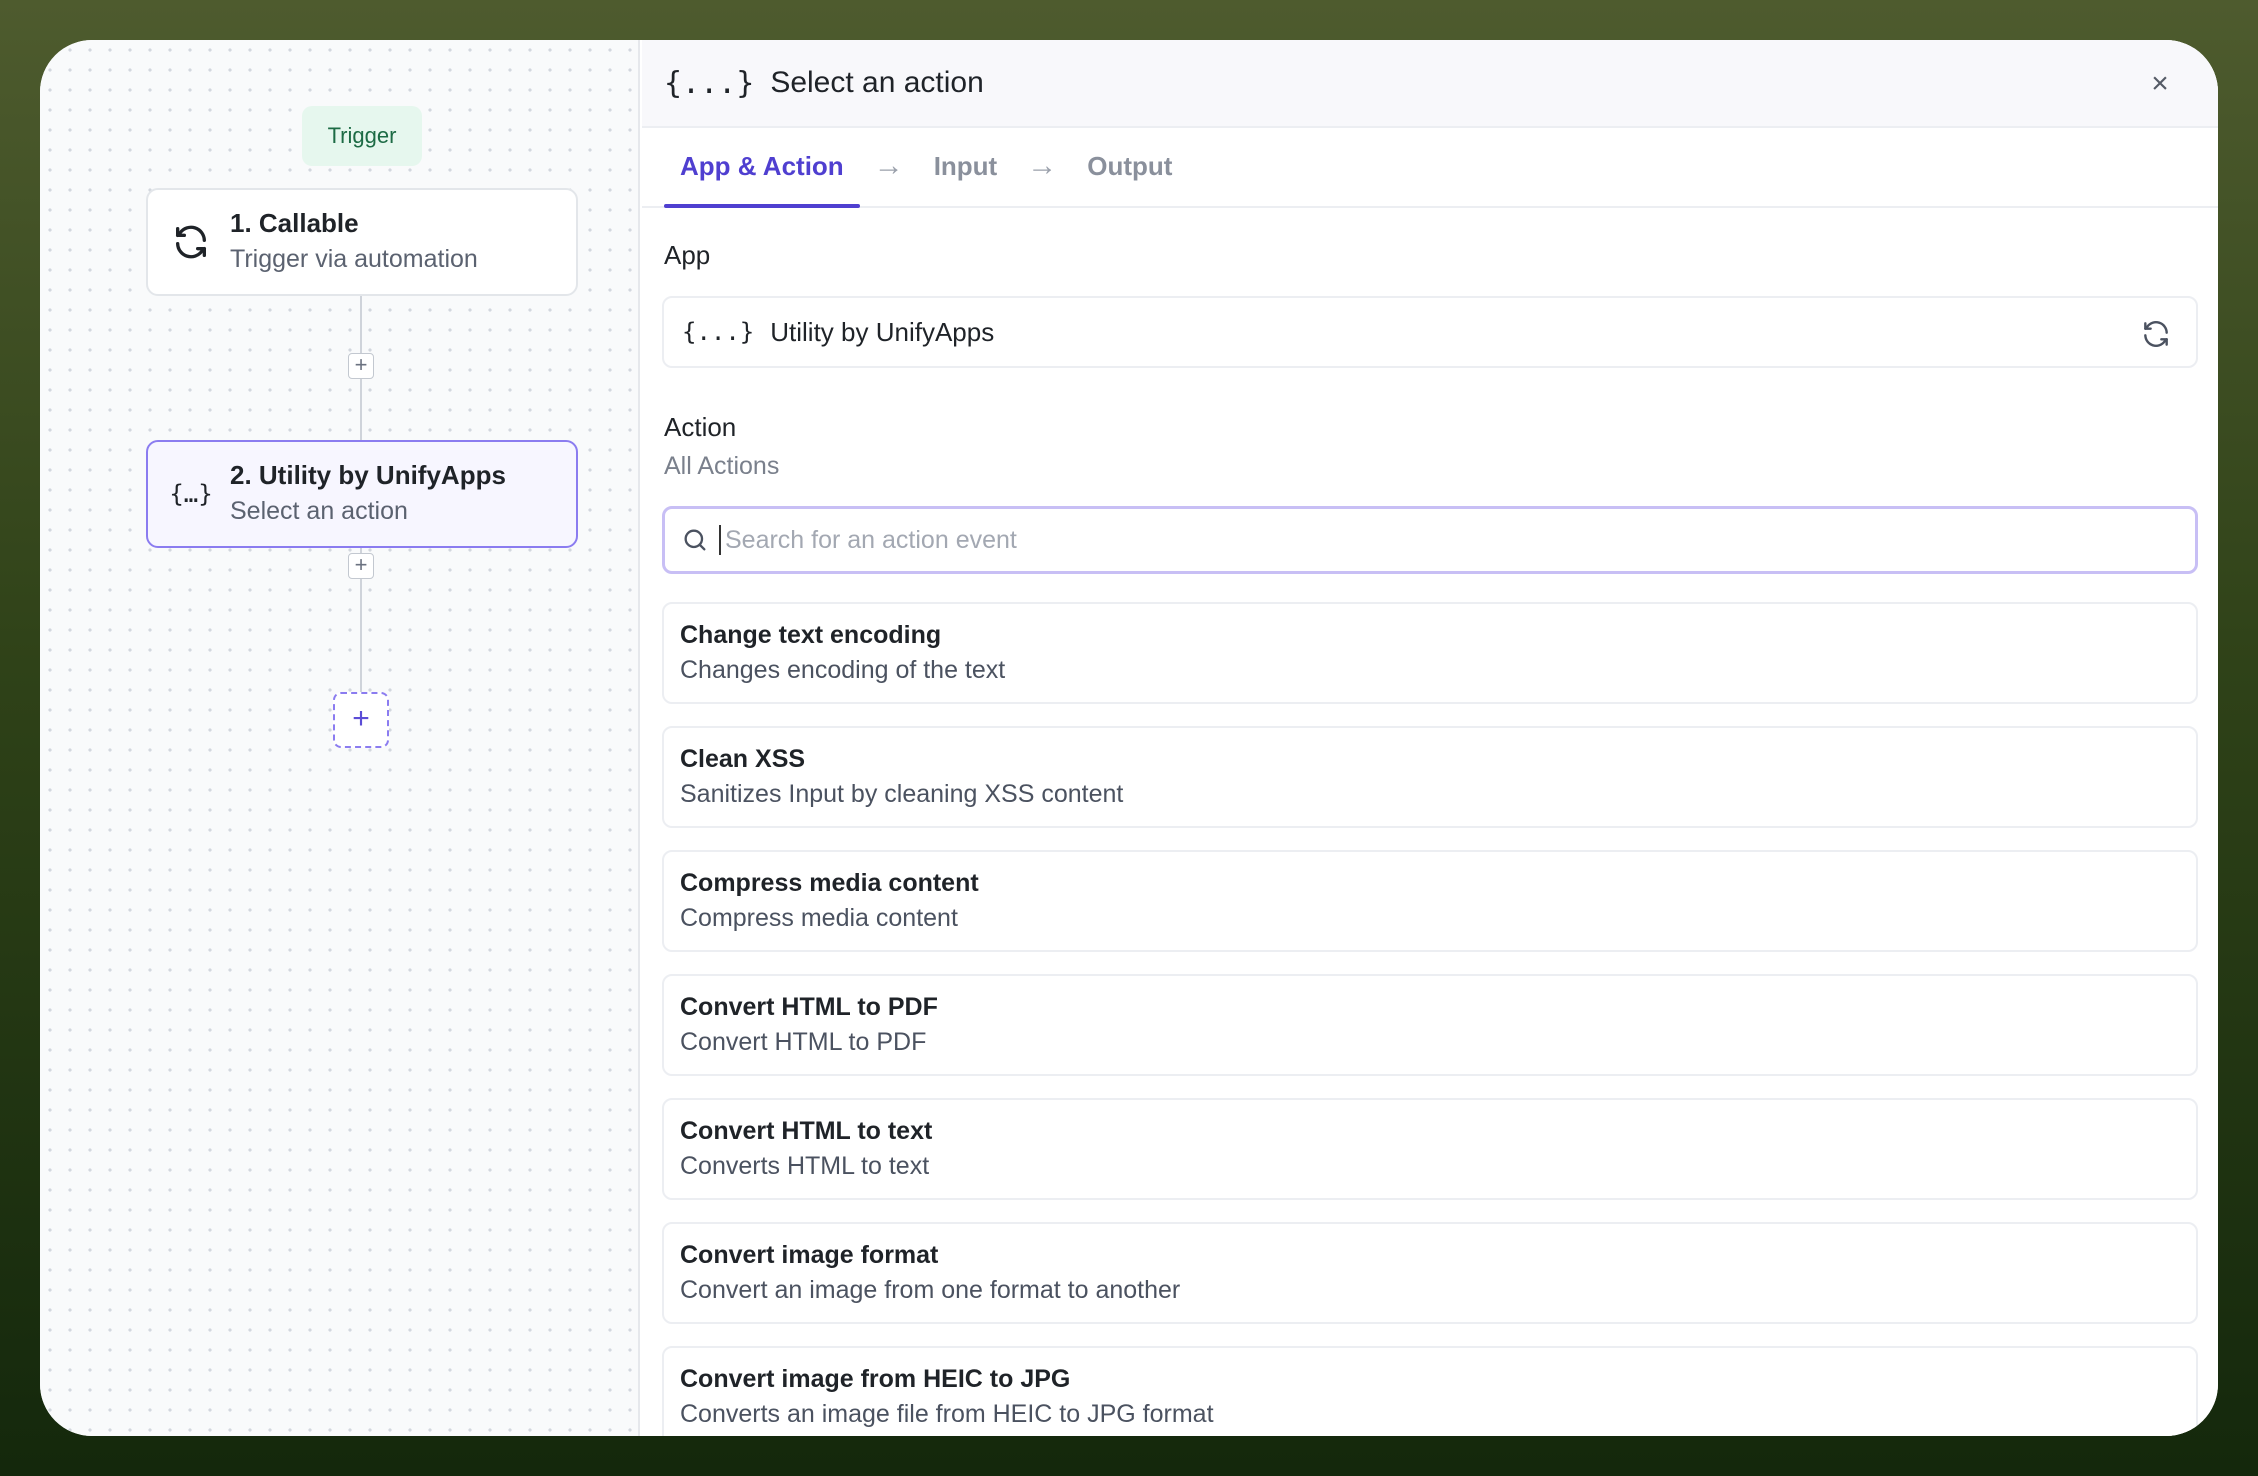 This screenshot has height=1476, width=2258. I want to click on action-description: Changes encoding of the text, so click(843, 670).